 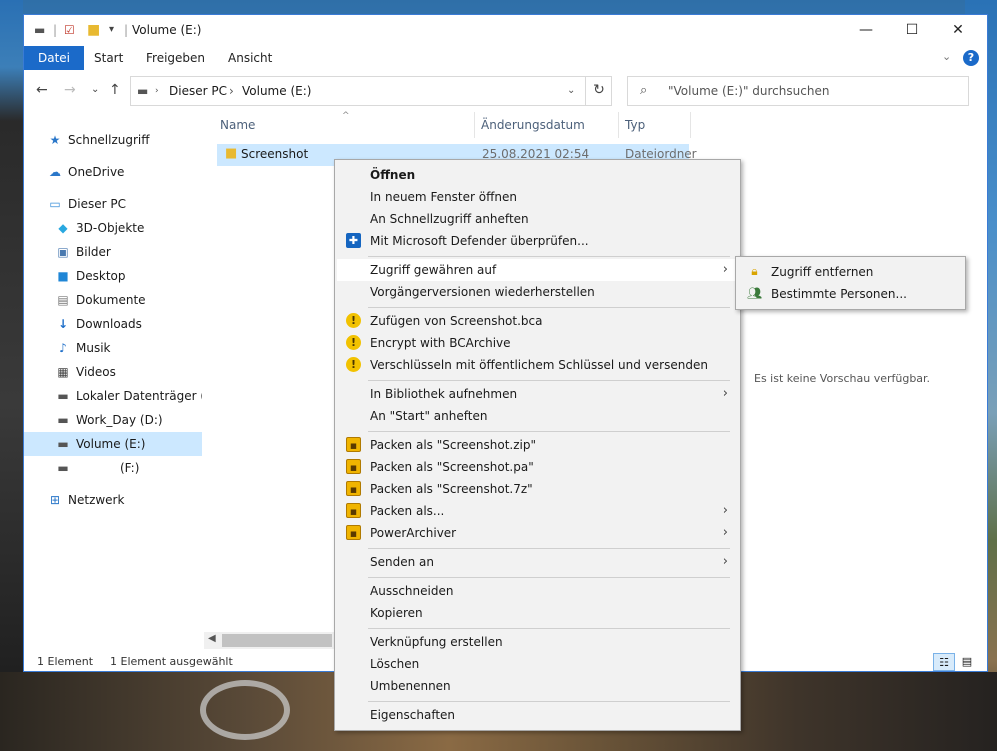 What do you see at coordinates (113, 252) in the screenshot?
I see `nav-item-bilder: ▣ Bilder` at bounding box center [113, 252].